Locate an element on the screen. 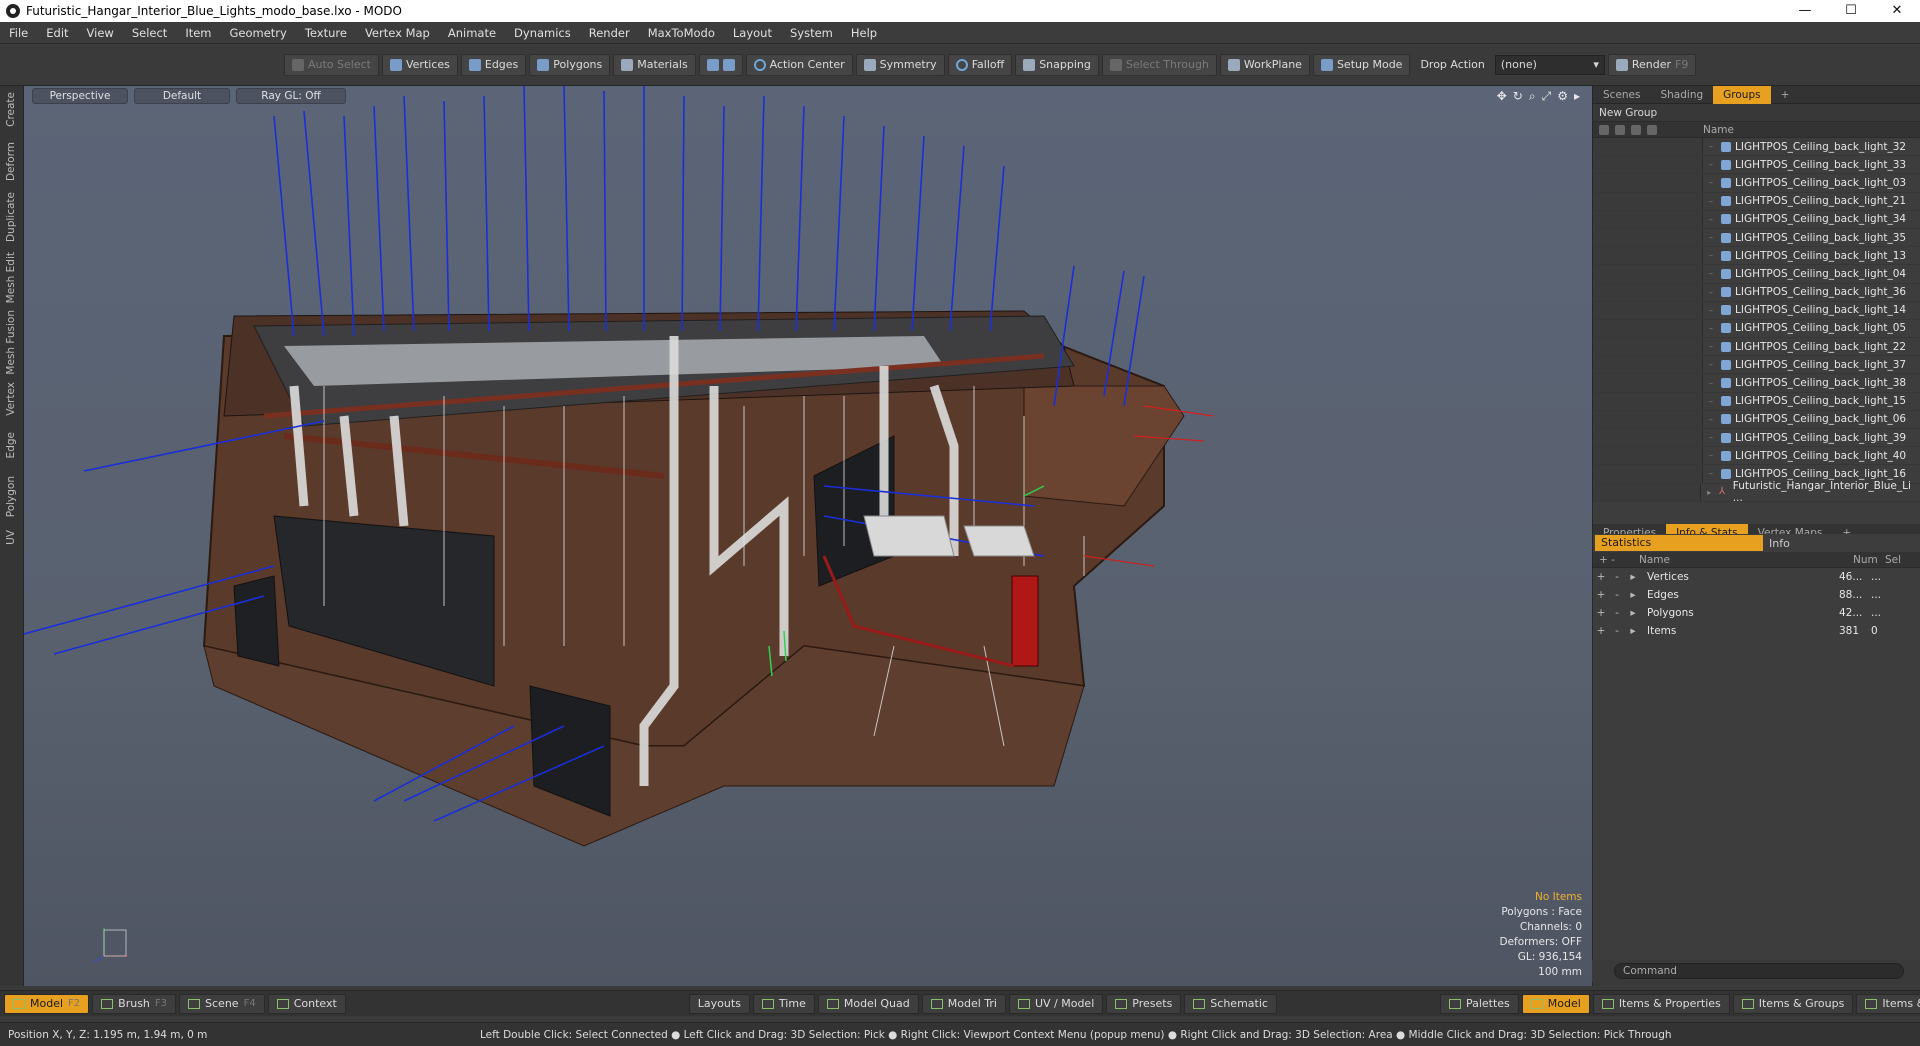 This screenshot has width=1920, height=1046. tab-deform: Deform is located at coordinates (11, 161).